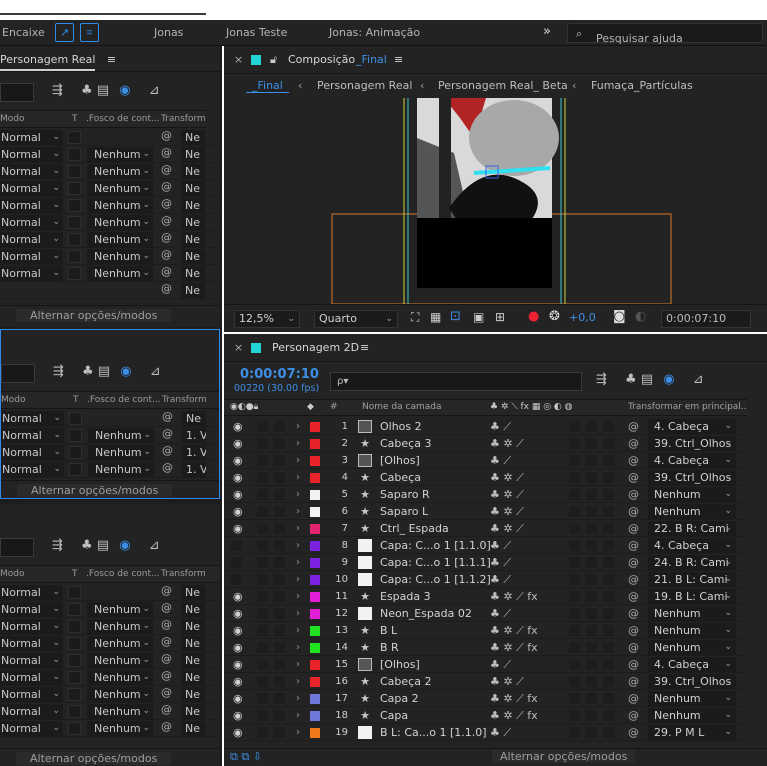  I want to click on layer-name: B L, so click(435, 630).